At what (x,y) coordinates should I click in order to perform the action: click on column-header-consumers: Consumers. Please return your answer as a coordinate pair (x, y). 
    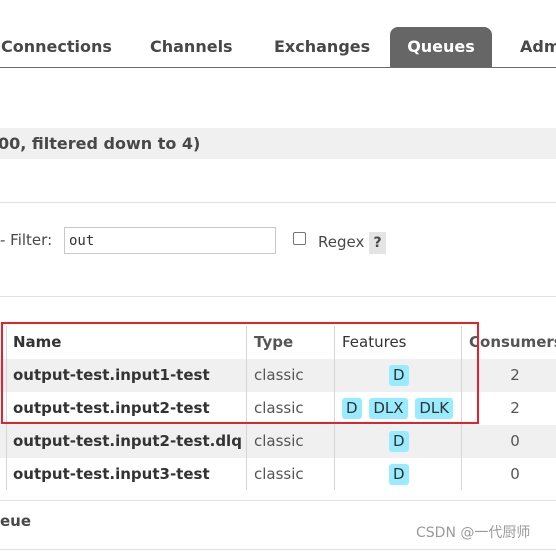
    Looking at the image, I should click on (512, 342).